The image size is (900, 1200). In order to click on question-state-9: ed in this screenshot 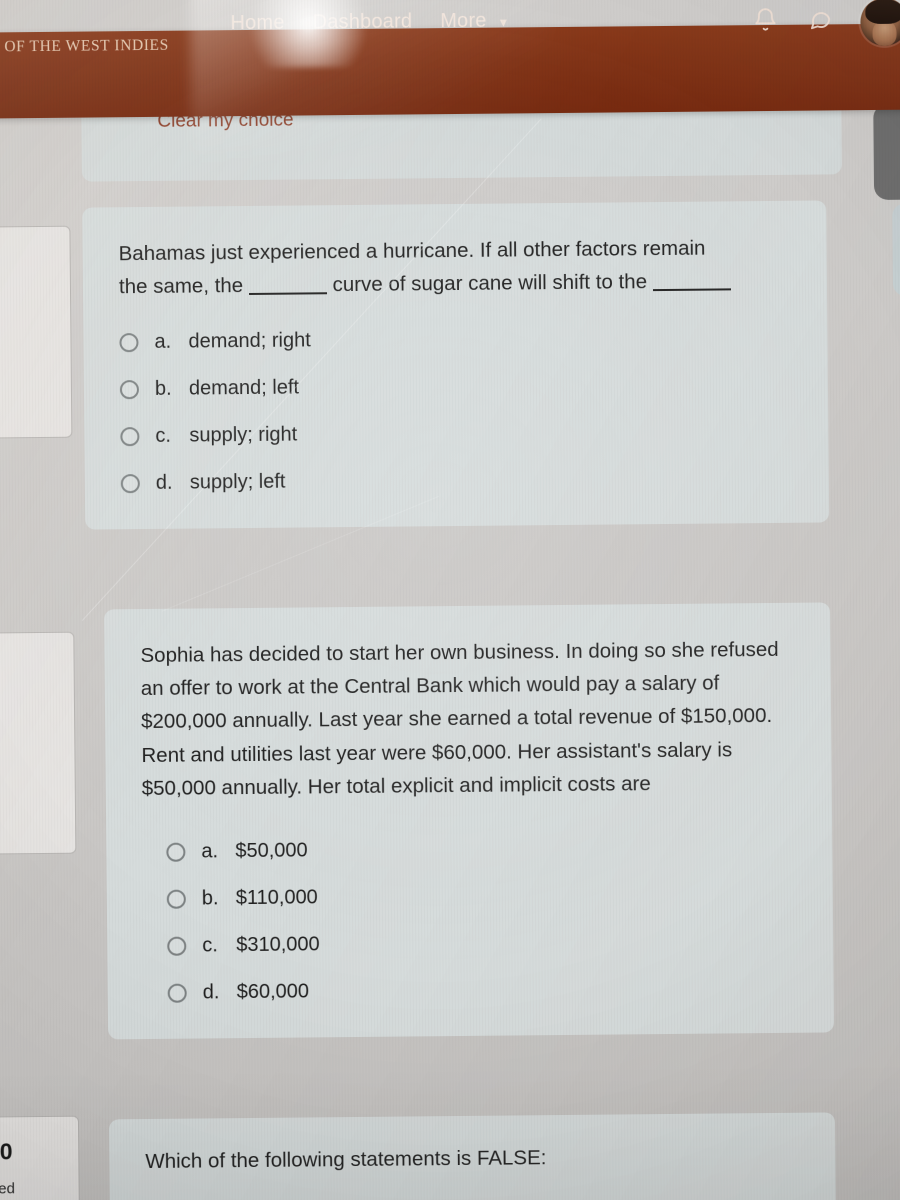, I will do `click(32, 705)`.